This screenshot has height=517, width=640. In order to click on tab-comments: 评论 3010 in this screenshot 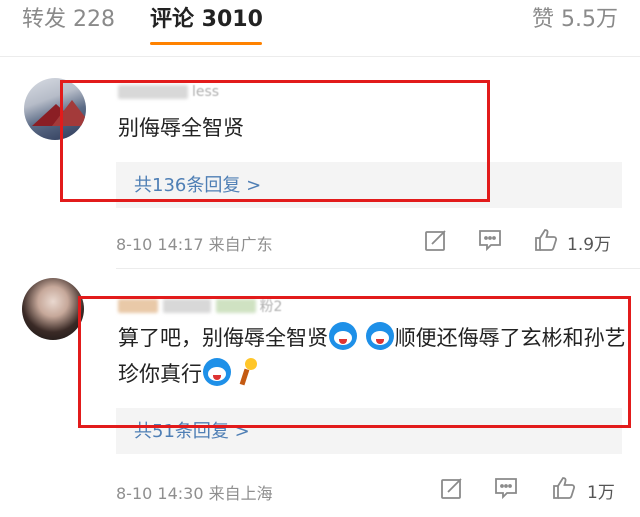, I will do `click(206, 20)`.